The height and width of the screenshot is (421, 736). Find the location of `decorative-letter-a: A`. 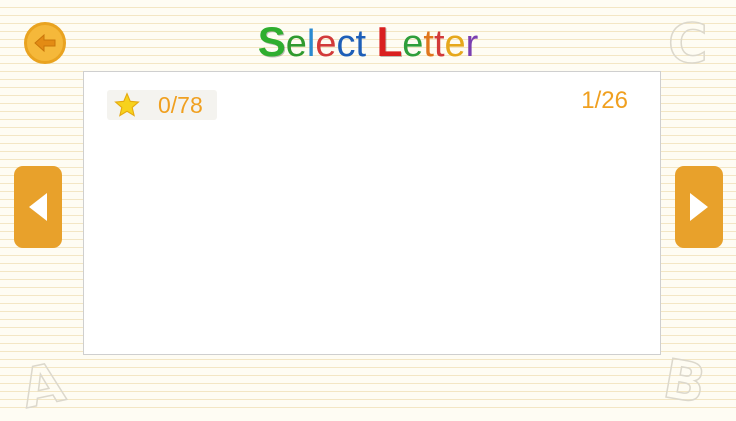

decorative-letter-a: A is located at coordinates (42, 385).